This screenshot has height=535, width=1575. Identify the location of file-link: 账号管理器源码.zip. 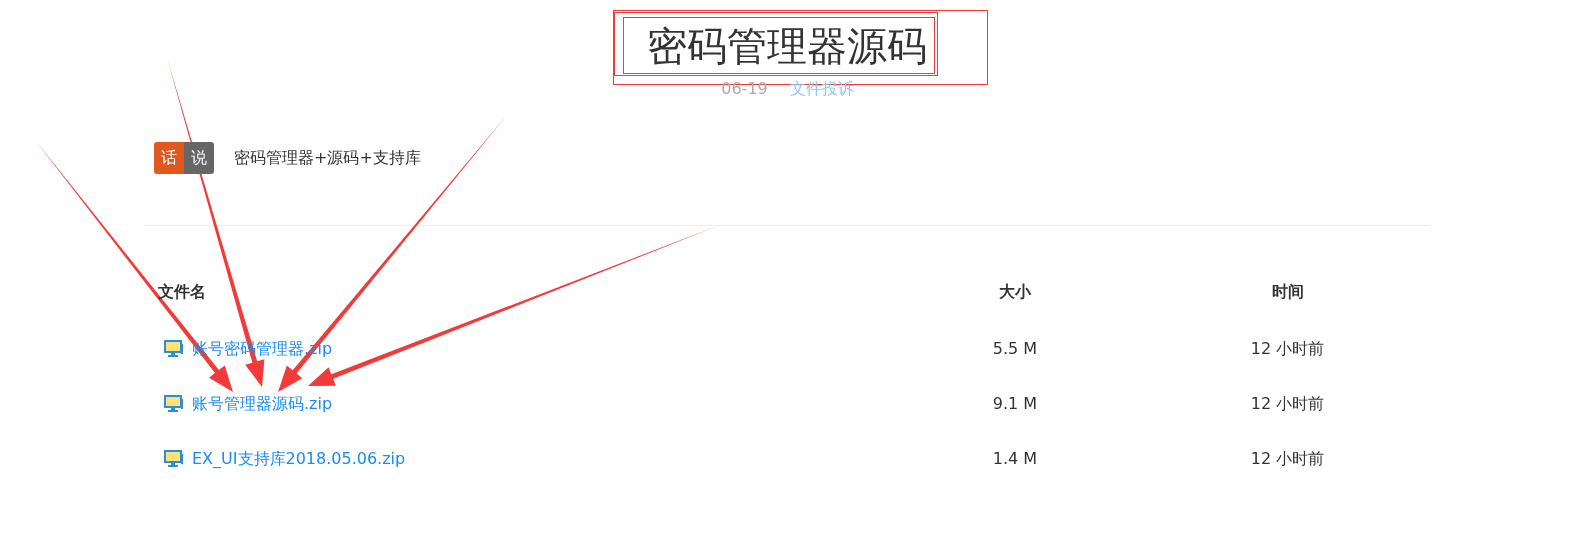
(262, 403).